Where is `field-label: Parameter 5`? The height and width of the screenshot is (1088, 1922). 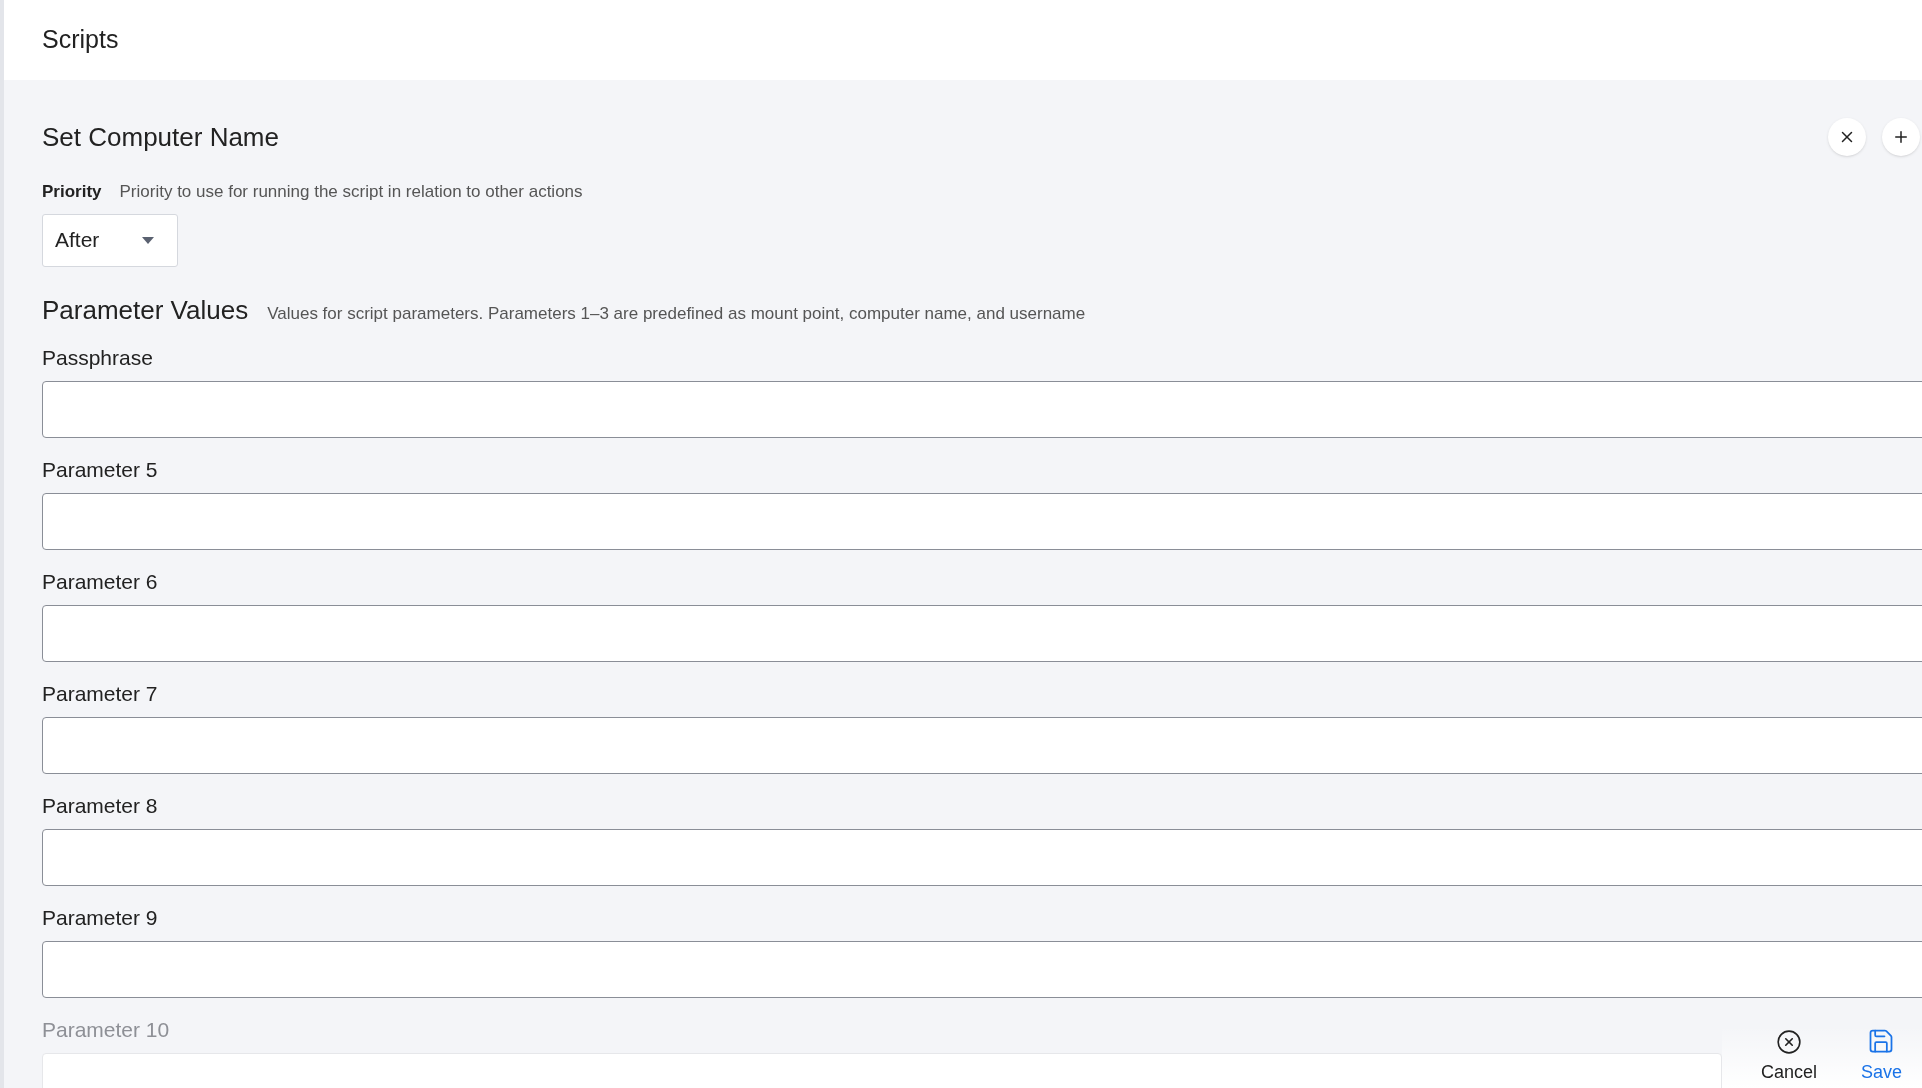
field-label: Parameter 5 is located at coordinates (100, 469).